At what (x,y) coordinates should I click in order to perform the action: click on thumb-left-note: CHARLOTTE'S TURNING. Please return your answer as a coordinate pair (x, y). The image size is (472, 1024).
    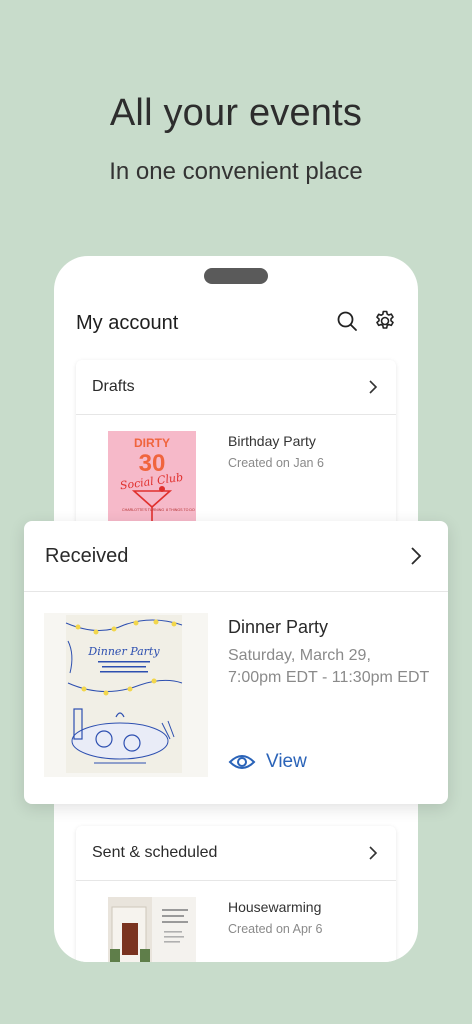
    Looking at the image, I should click on (143, 510).